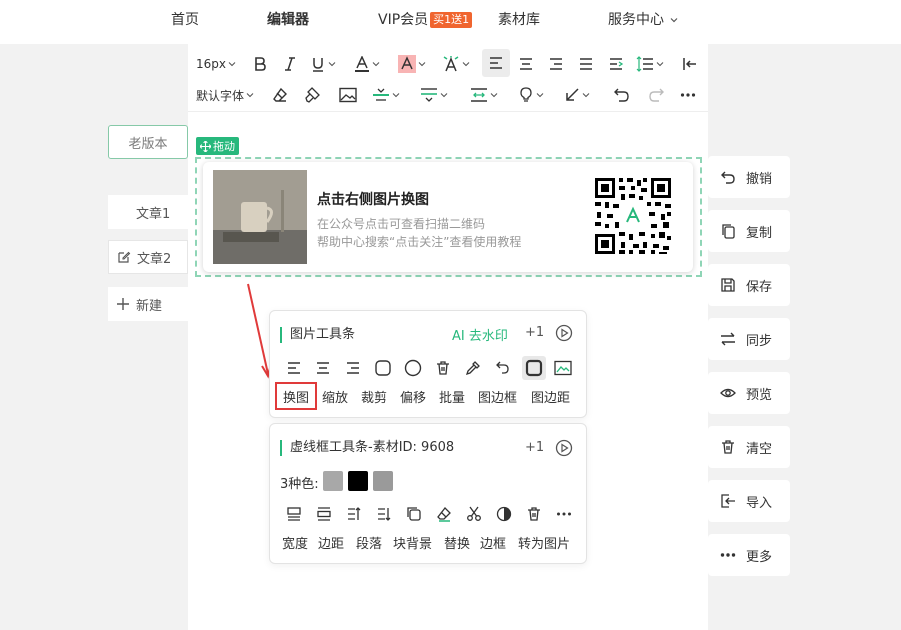 This screenshot has height=630, width=901. Describe the element at coordinates (384, 514) in the screenshot. I see `frame-paragraph-down-icon-button` at that location.